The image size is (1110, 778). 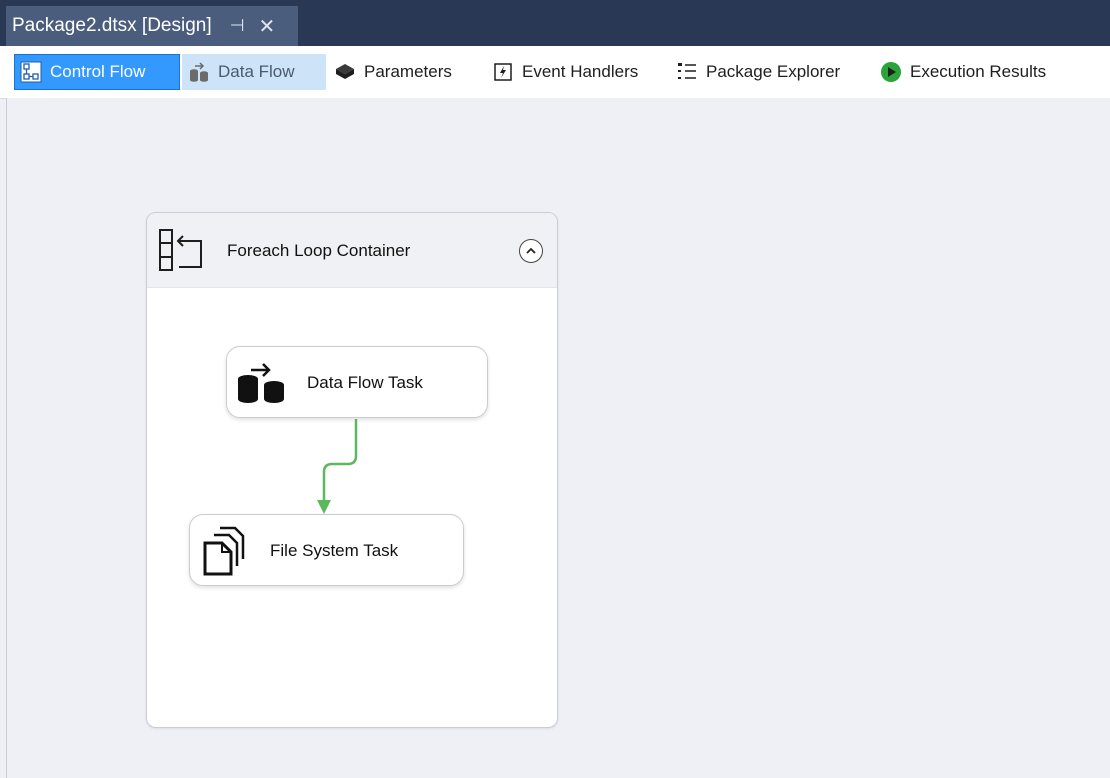 I want to click on file-system-task: File System Task, so click(x=326, y=550).